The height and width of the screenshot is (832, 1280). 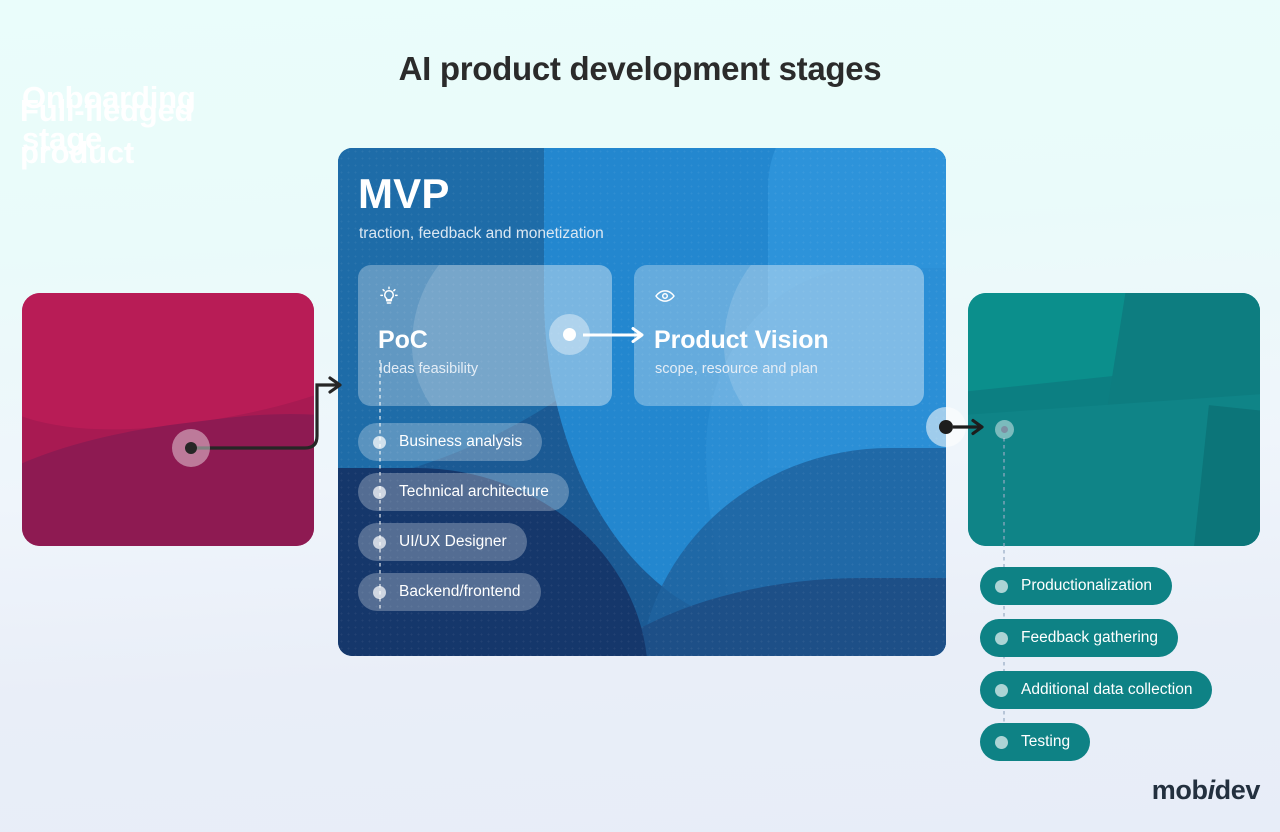 What do you see at coordinates (741, 340) in the screenshot?
I see `product-vision-name: Product Vision` at bounding box center [741, 340].